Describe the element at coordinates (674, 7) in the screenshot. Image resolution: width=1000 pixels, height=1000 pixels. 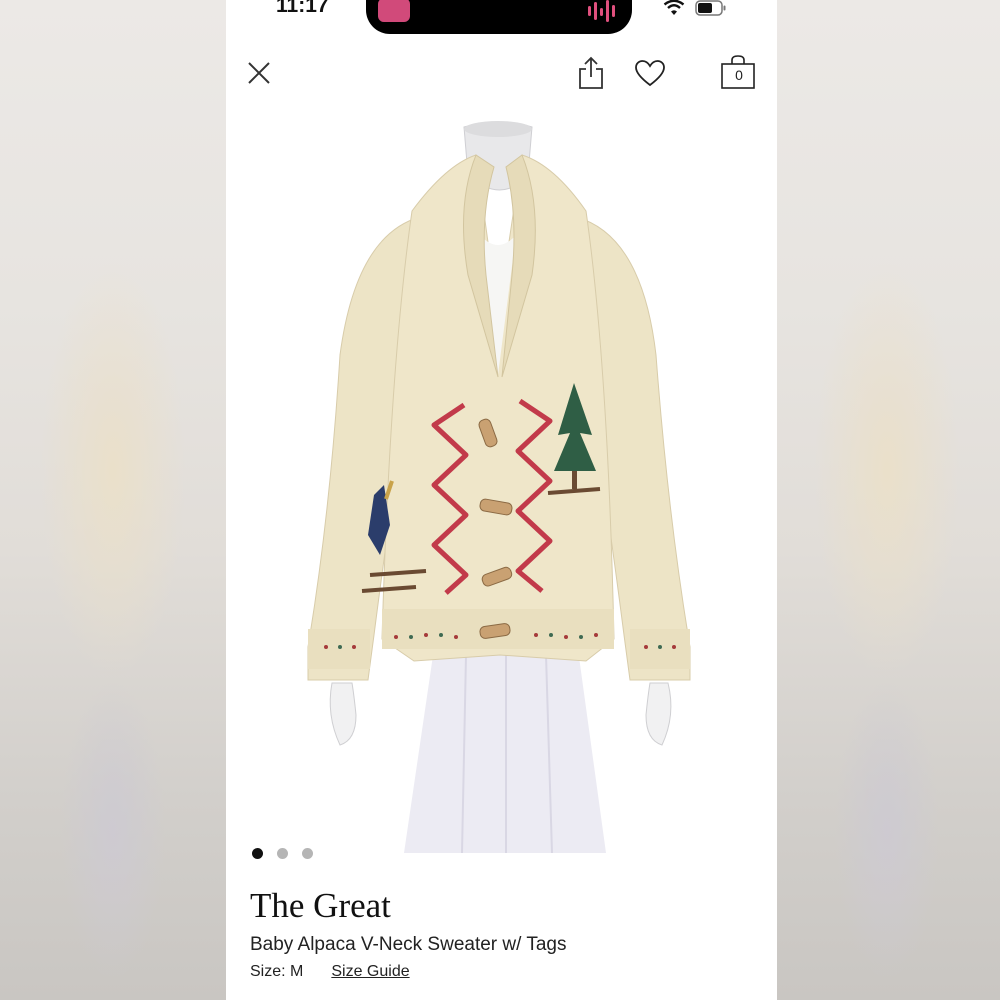
I see `wifi-icon` at that location.